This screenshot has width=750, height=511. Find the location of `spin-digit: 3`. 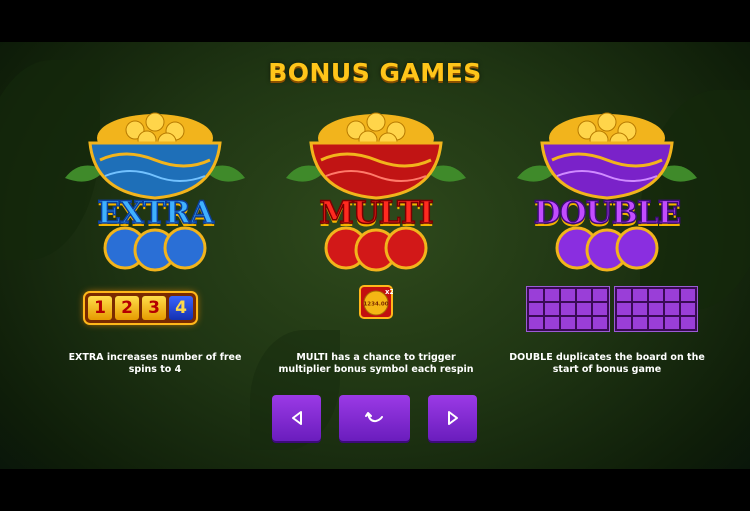

spin-digit: 3 is located at coordinates (154, 308).